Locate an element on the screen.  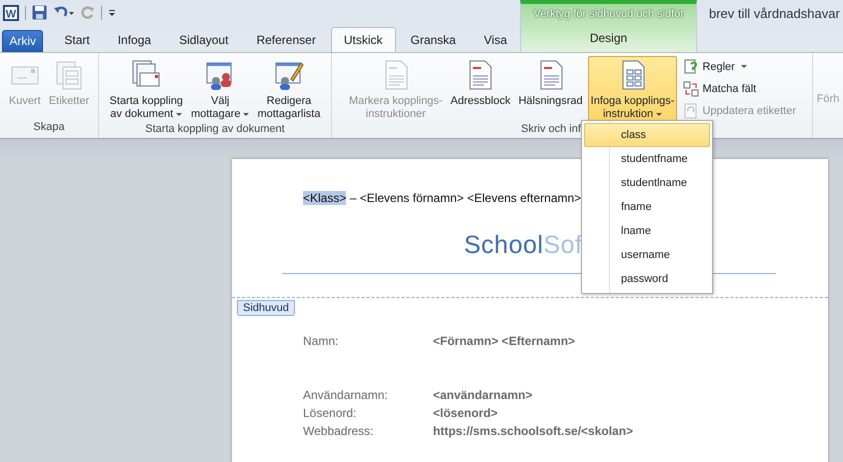
ribbon-tab: Sidlayout is located at coordinates (204, 39).